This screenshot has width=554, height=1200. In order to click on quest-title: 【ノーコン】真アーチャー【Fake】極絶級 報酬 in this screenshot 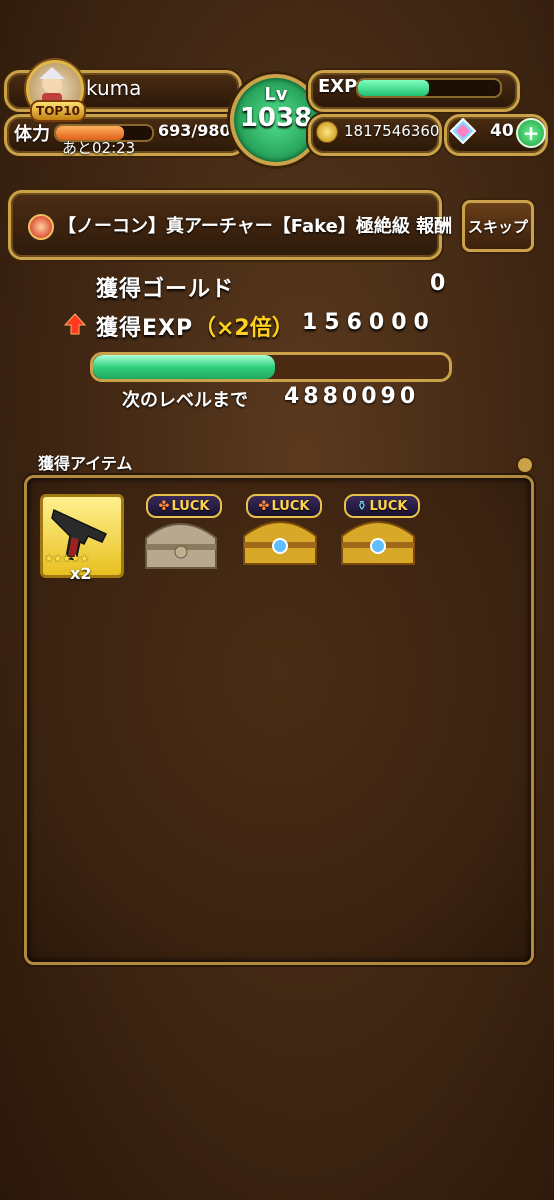, I will do `click(255, 226)`.